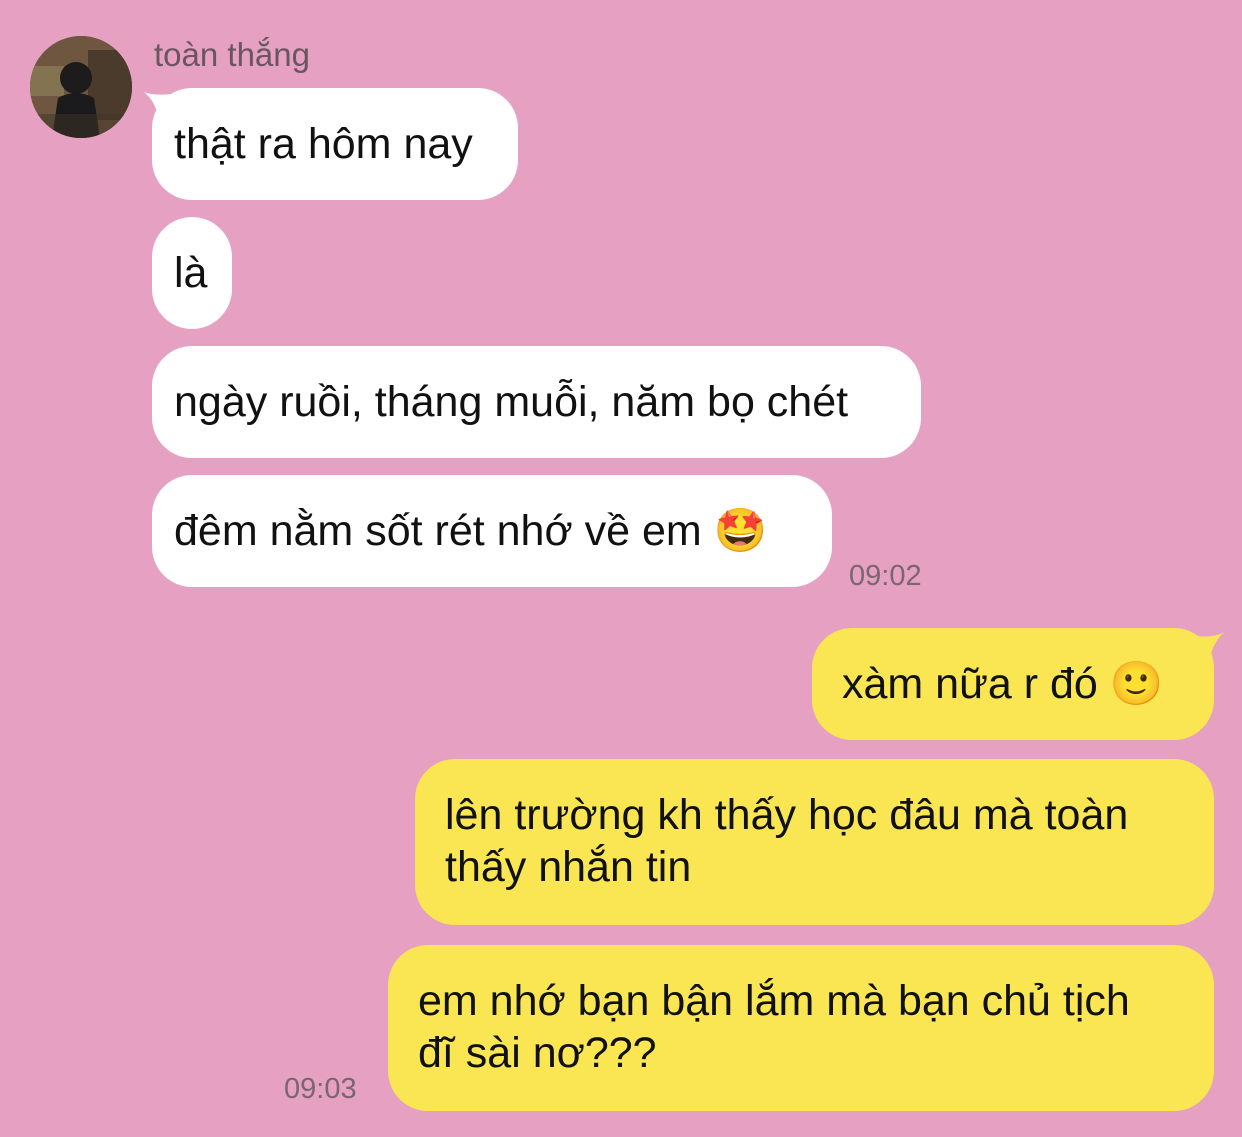 Image resolution: width=1242 pixels, height=1137 pixels. I want to click on incoming-message-3: ngày ruồi, tháng muỗi, năm bọ chét, so click(536, 402).